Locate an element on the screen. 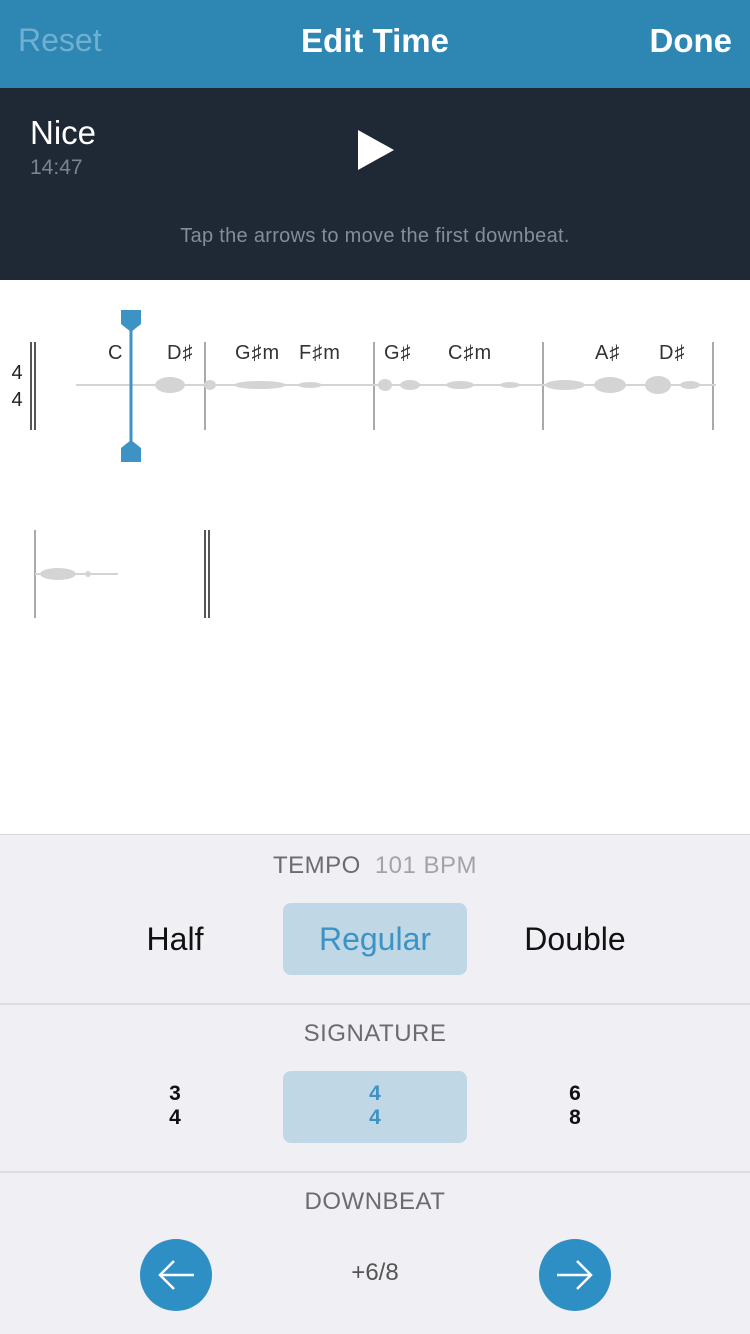  song-title: Nice is located at coordinates (63, 132).